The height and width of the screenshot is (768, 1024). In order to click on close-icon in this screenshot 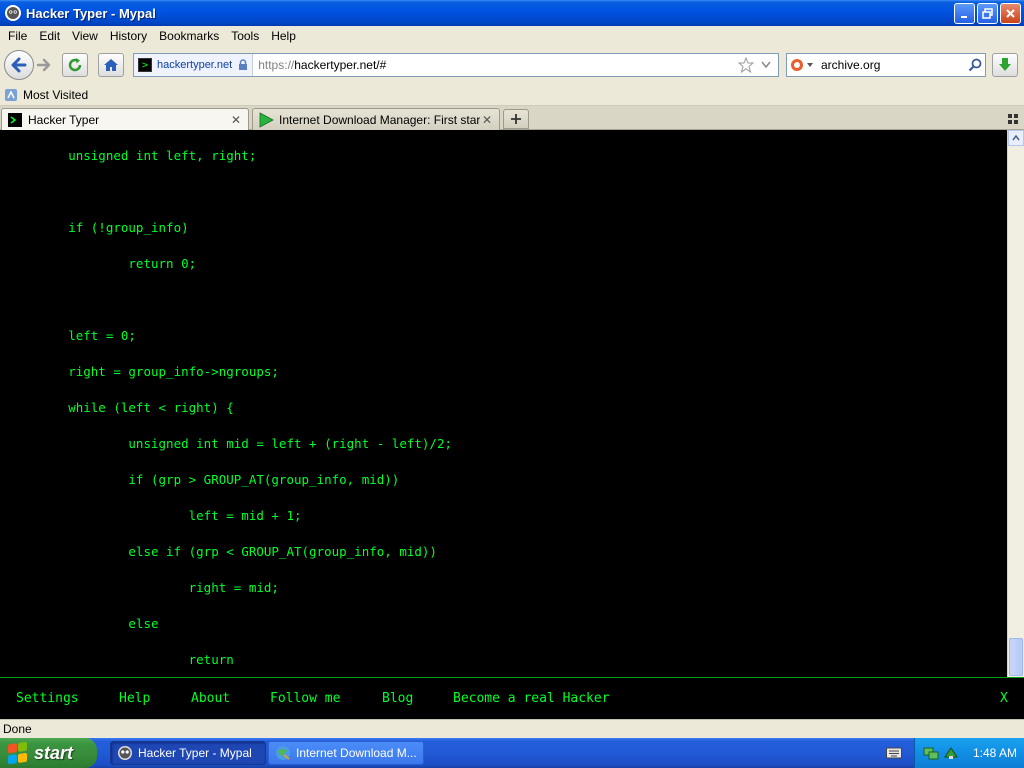, I will do `click(1010, 13)`.